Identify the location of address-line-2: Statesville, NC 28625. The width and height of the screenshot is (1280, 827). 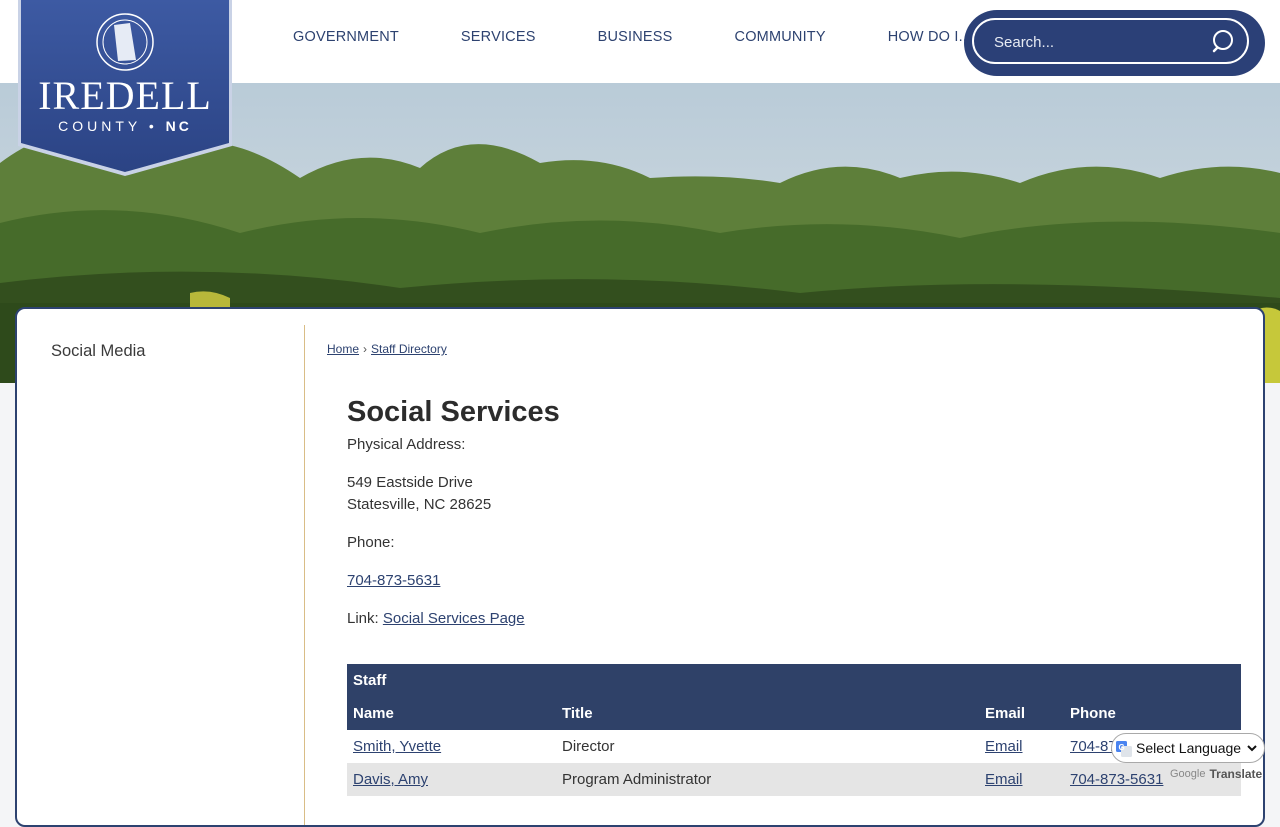
(419, 504).